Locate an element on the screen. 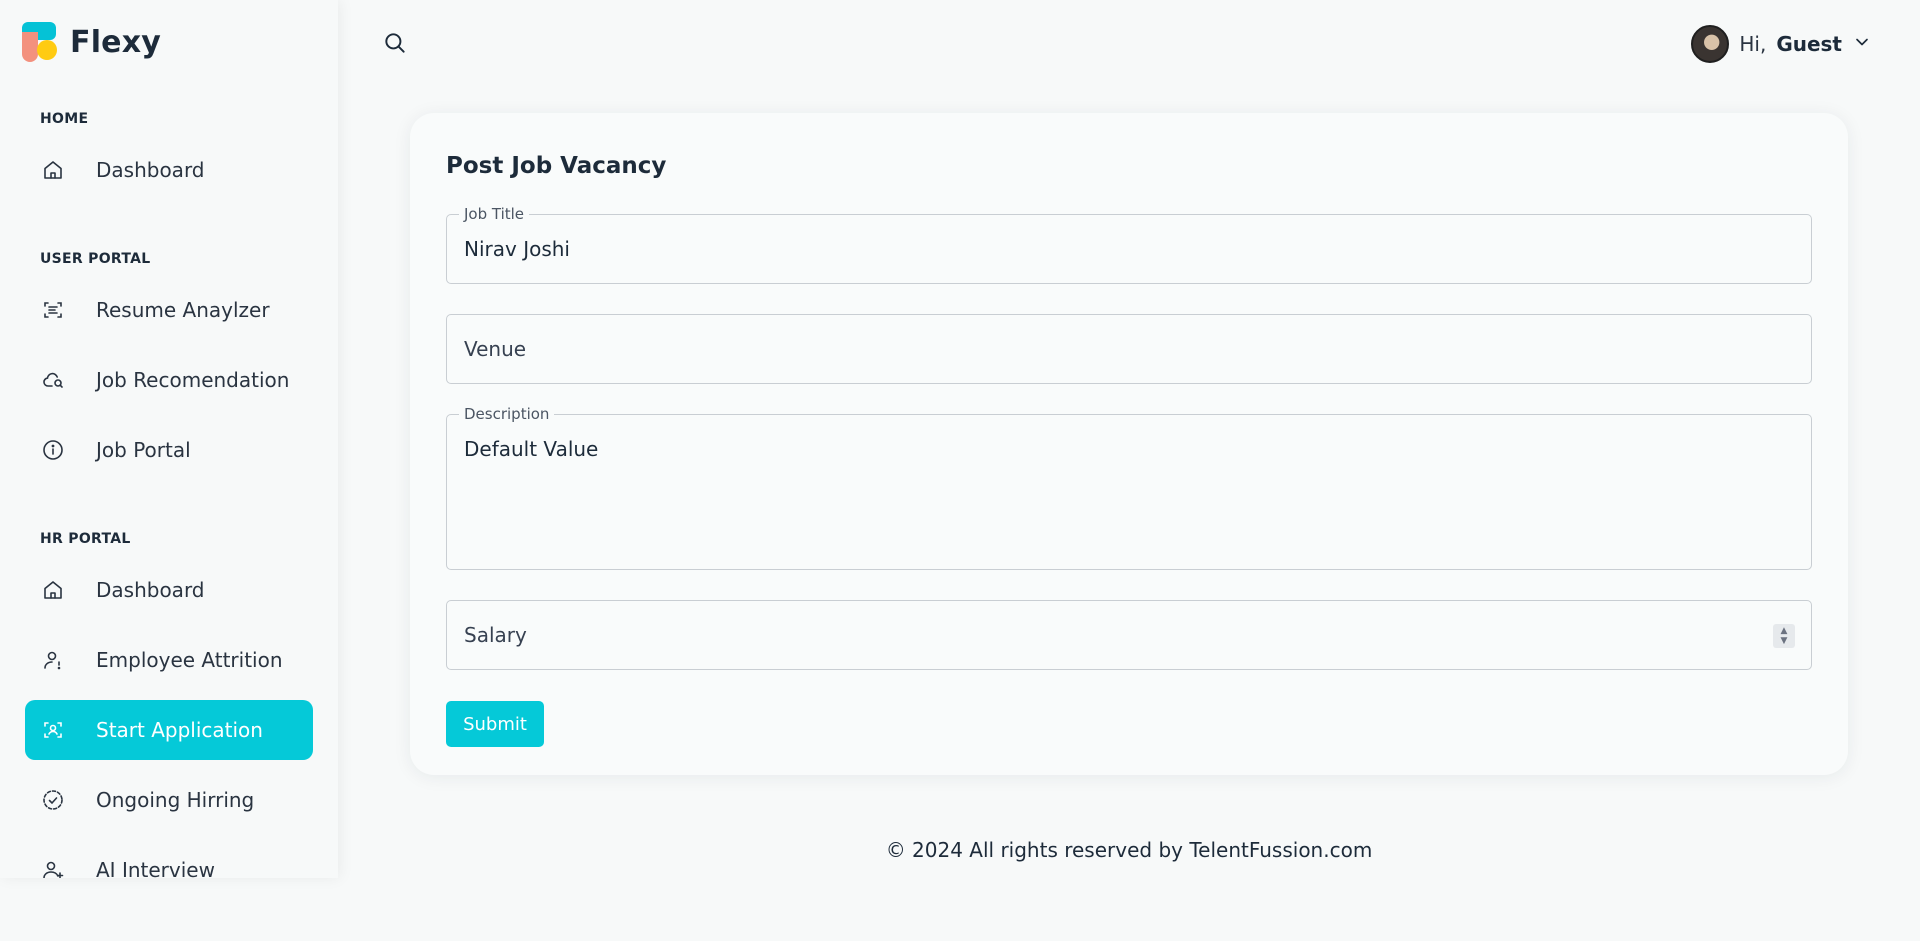 The height and width of the screenshot is (941, 1920). user-name: Guest is located at coordinates (1809, 44).